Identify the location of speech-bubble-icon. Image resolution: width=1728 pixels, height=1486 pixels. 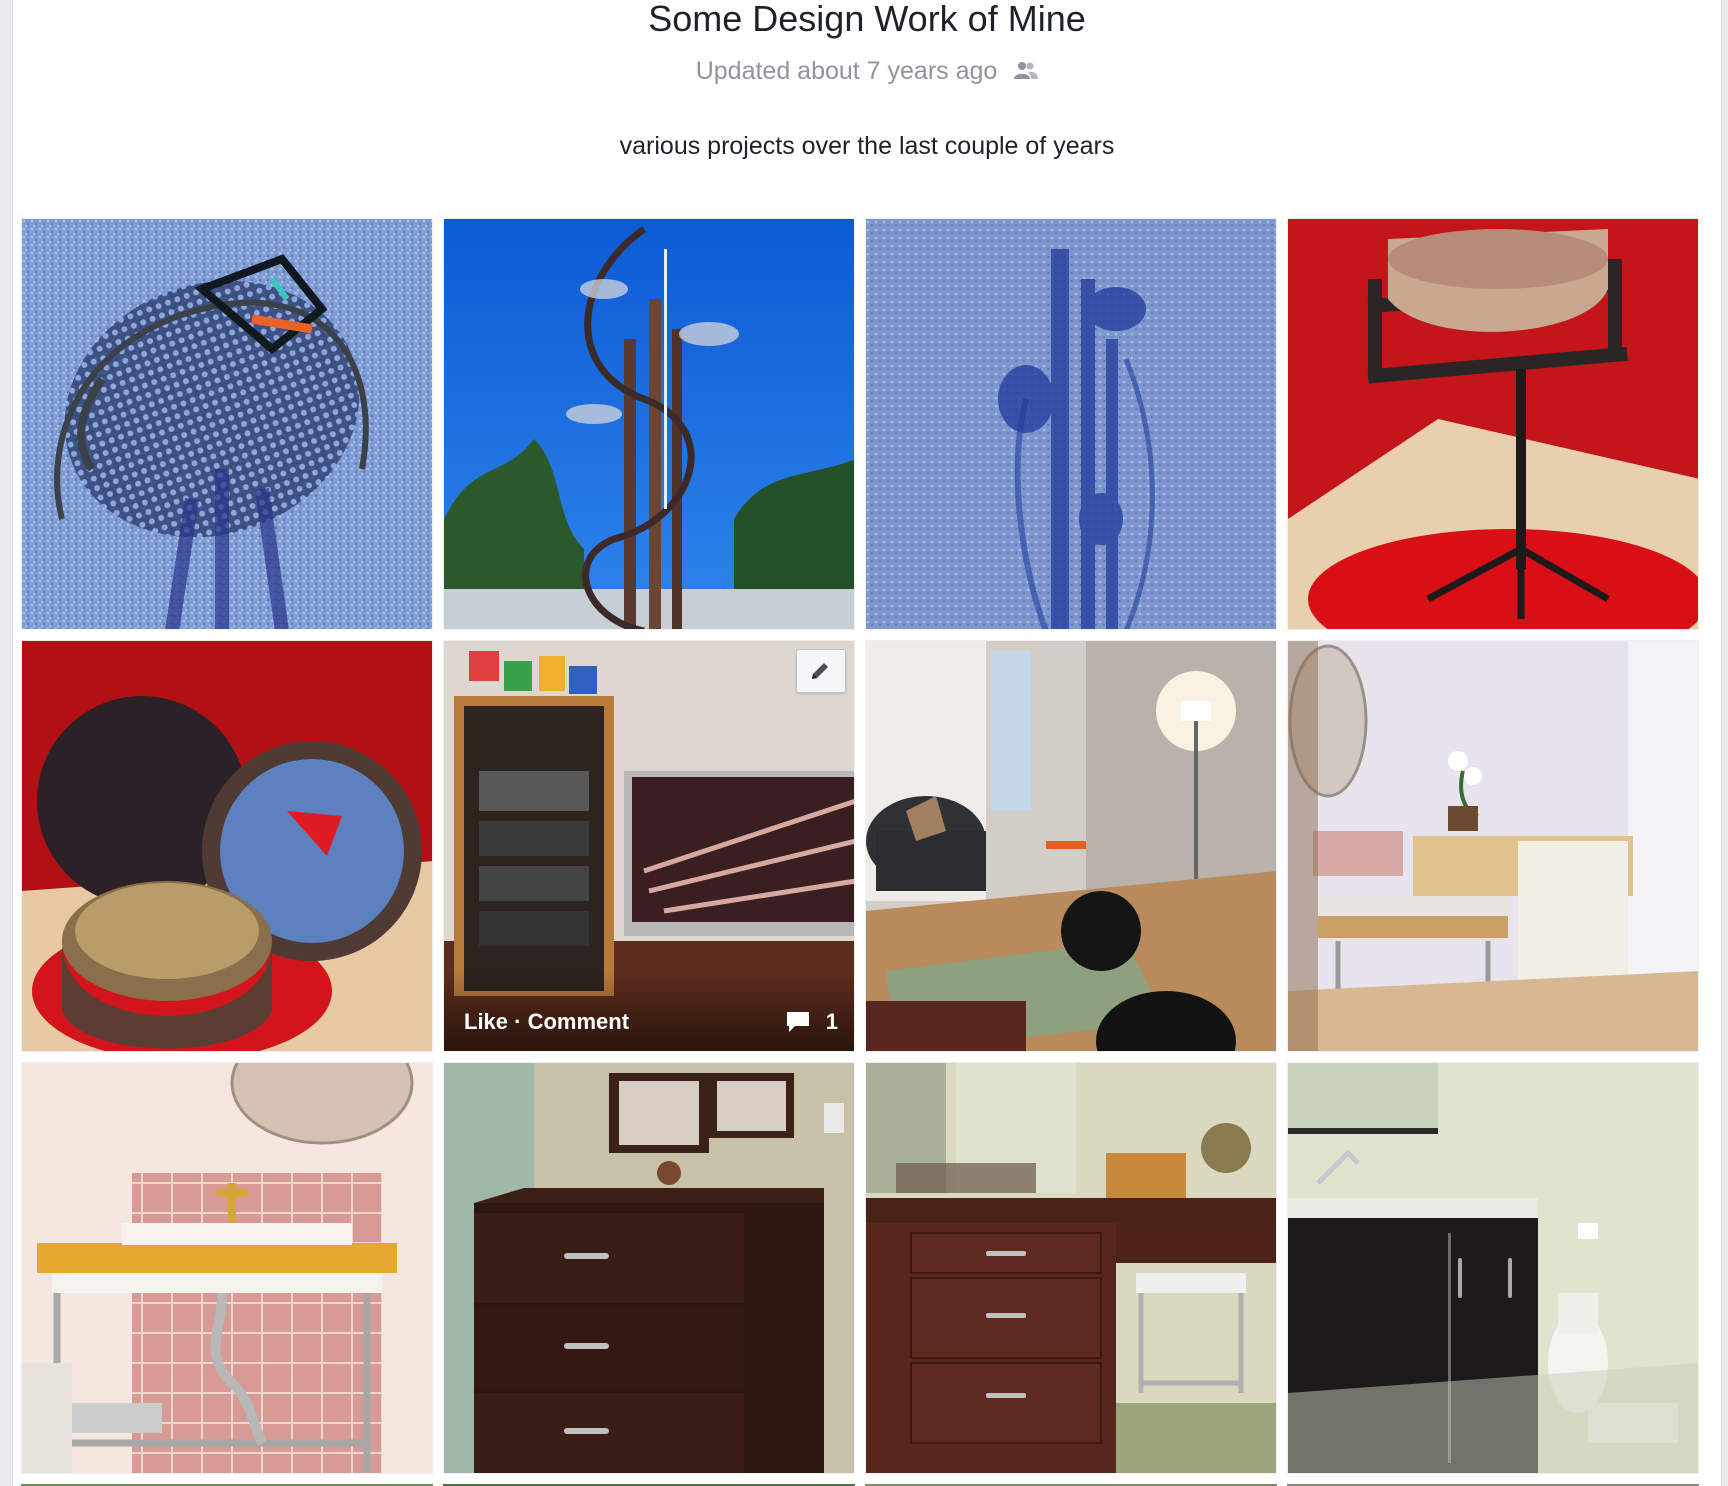
(797, 1022).